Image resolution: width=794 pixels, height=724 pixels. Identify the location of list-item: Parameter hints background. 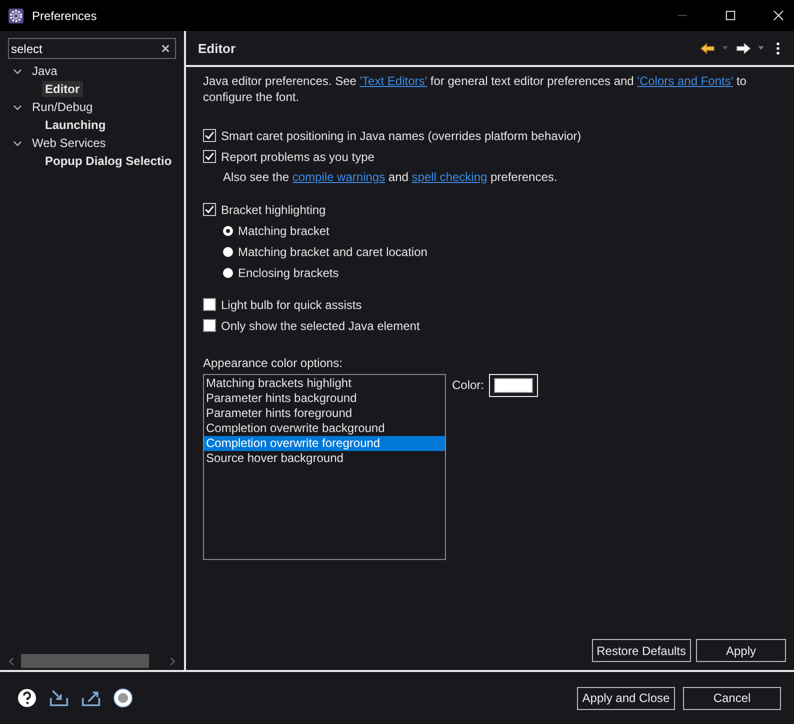
(324, 398).